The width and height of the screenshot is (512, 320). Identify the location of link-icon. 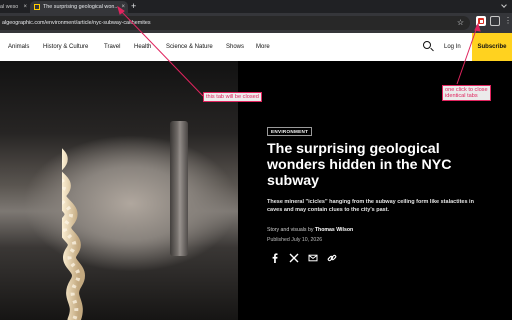
(332, 258).